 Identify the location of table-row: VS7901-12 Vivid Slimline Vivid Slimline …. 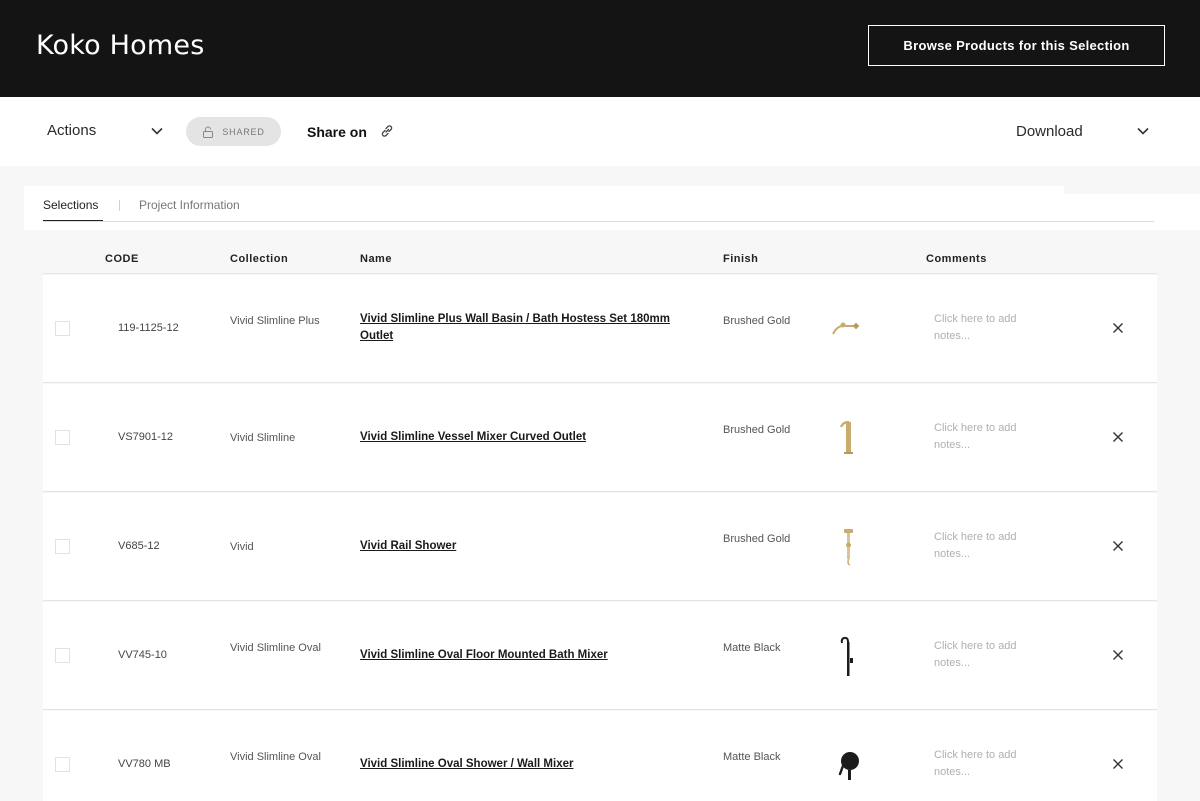
(600, 438).